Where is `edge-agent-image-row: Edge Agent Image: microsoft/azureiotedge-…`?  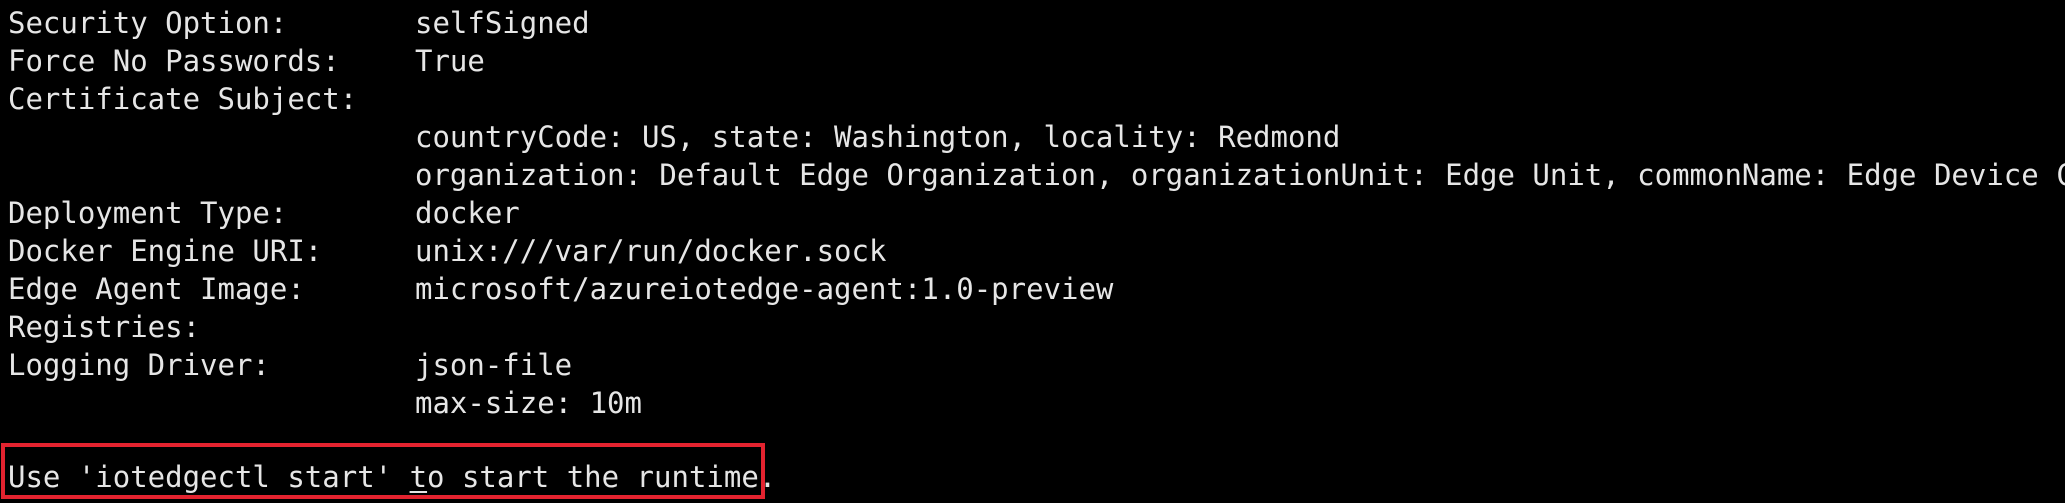
edge-agent-image-row: Edge Agent Image: microsoft/azureiotedge-… is located at coordinates (560, 289).